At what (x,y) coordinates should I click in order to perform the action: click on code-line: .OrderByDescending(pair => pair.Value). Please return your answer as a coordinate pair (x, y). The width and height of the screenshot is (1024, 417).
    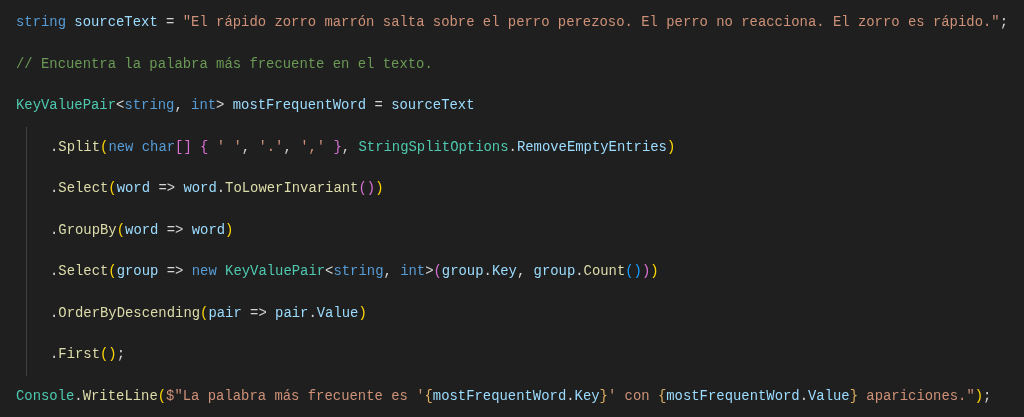
    Looking at the image, I should click on (208, 313).